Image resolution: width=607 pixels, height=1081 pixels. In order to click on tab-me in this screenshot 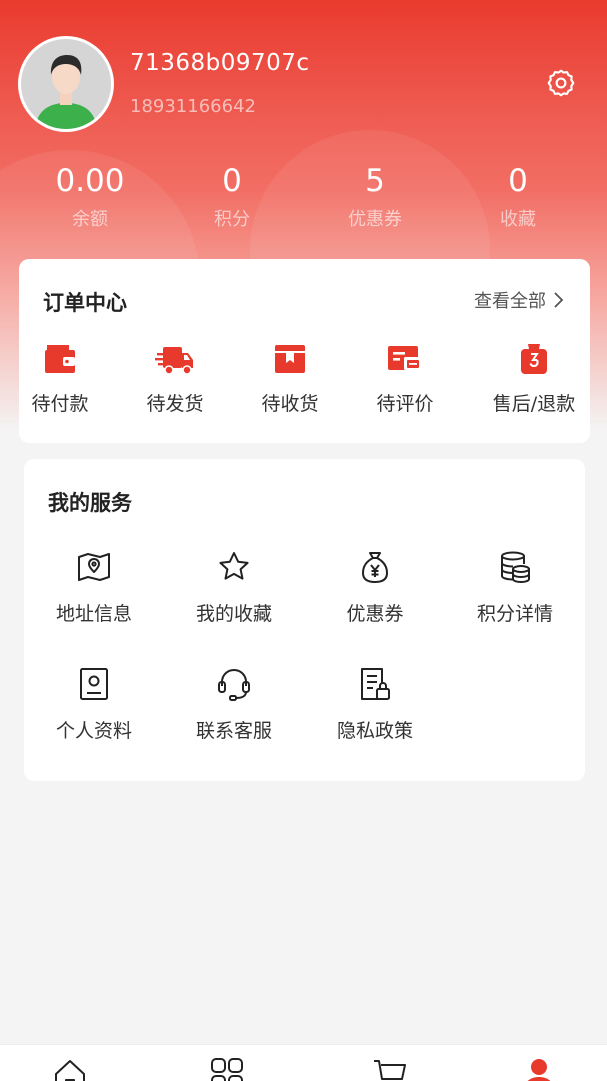, I will do `click(541, 1069)`.